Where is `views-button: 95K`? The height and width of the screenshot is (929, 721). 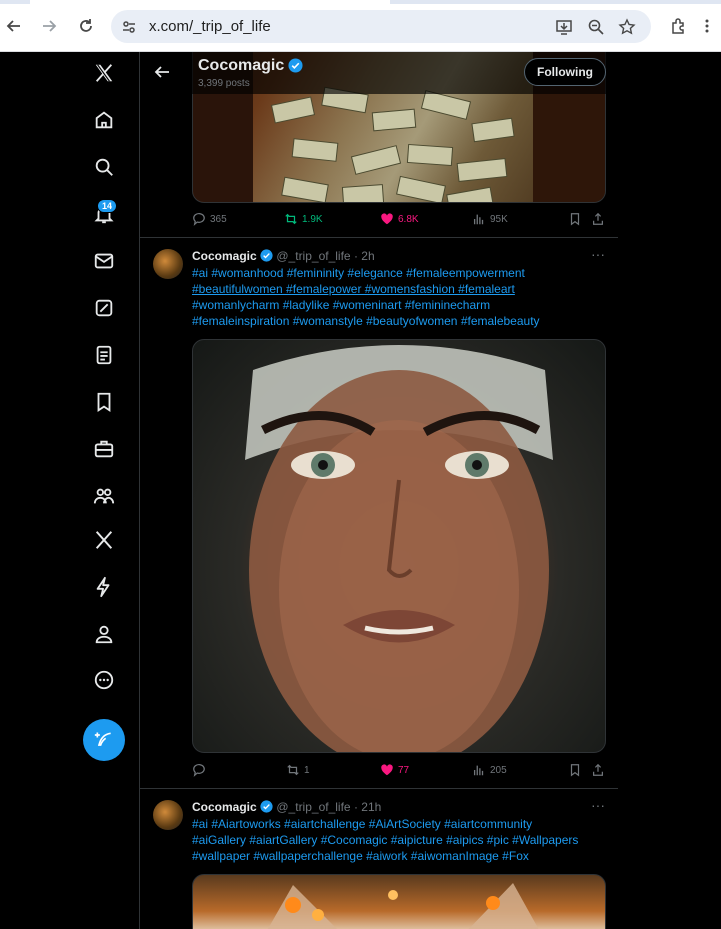 views-button: 95K is located at coordinates (490, 219).